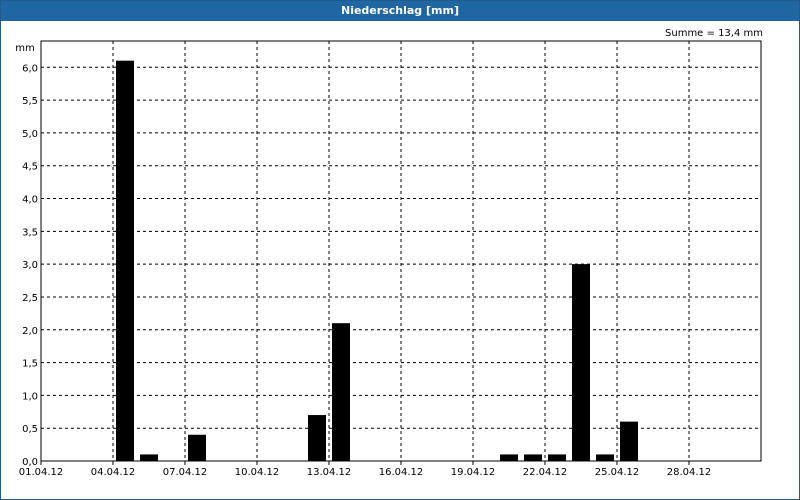 This screenshot has height=500, width=800. I want to click on bar-05.04.12, so click(149, 457).